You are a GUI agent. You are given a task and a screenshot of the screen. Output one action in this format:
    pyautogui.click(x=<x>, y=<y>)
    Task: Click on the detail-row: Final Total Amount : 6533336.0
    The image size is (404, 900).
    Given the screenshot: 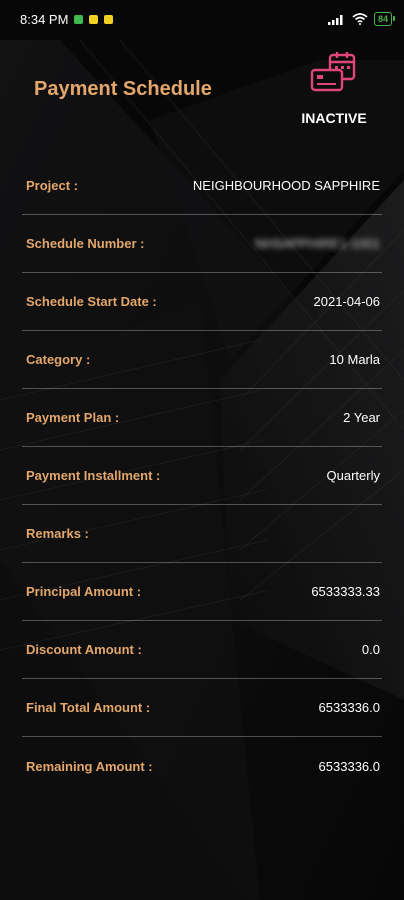 What is the action you would take?
    pyautogui.click(x=202, y=708)
    